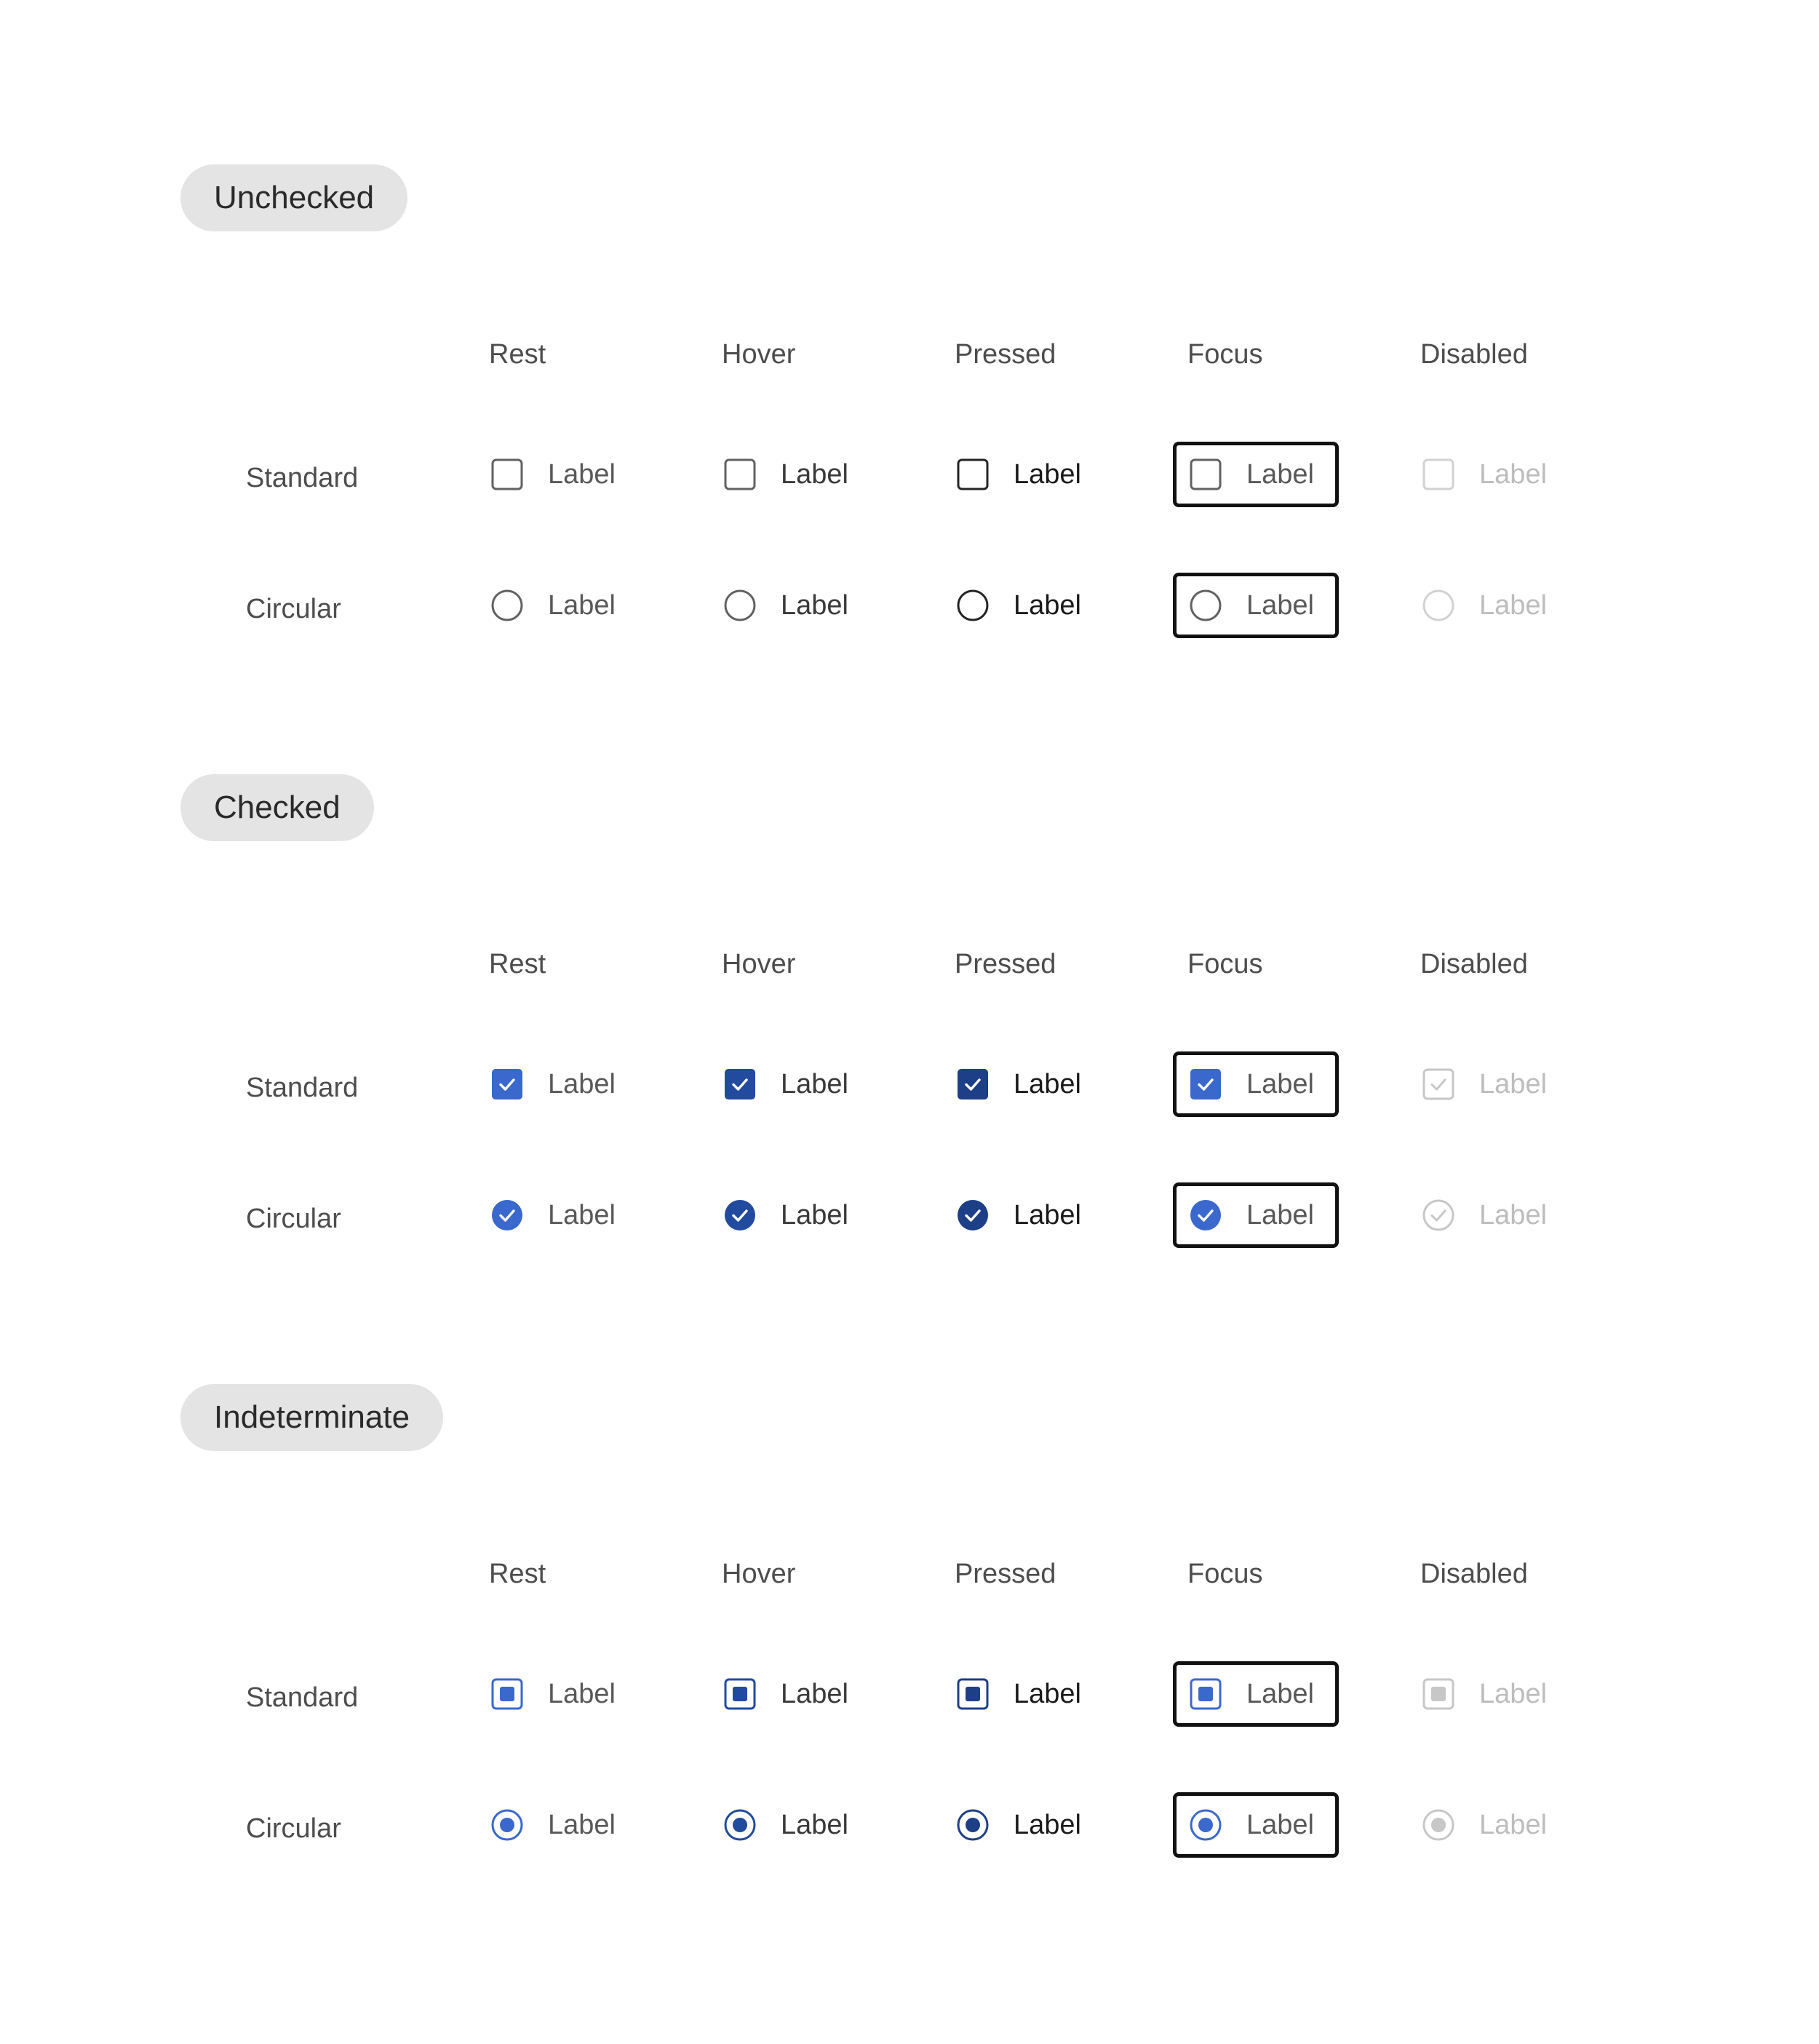 This screenshot has height=2044, width=1819. I want to click on circular-checkbox-indeterminate-pressed: Label, so click(1023, 1825).